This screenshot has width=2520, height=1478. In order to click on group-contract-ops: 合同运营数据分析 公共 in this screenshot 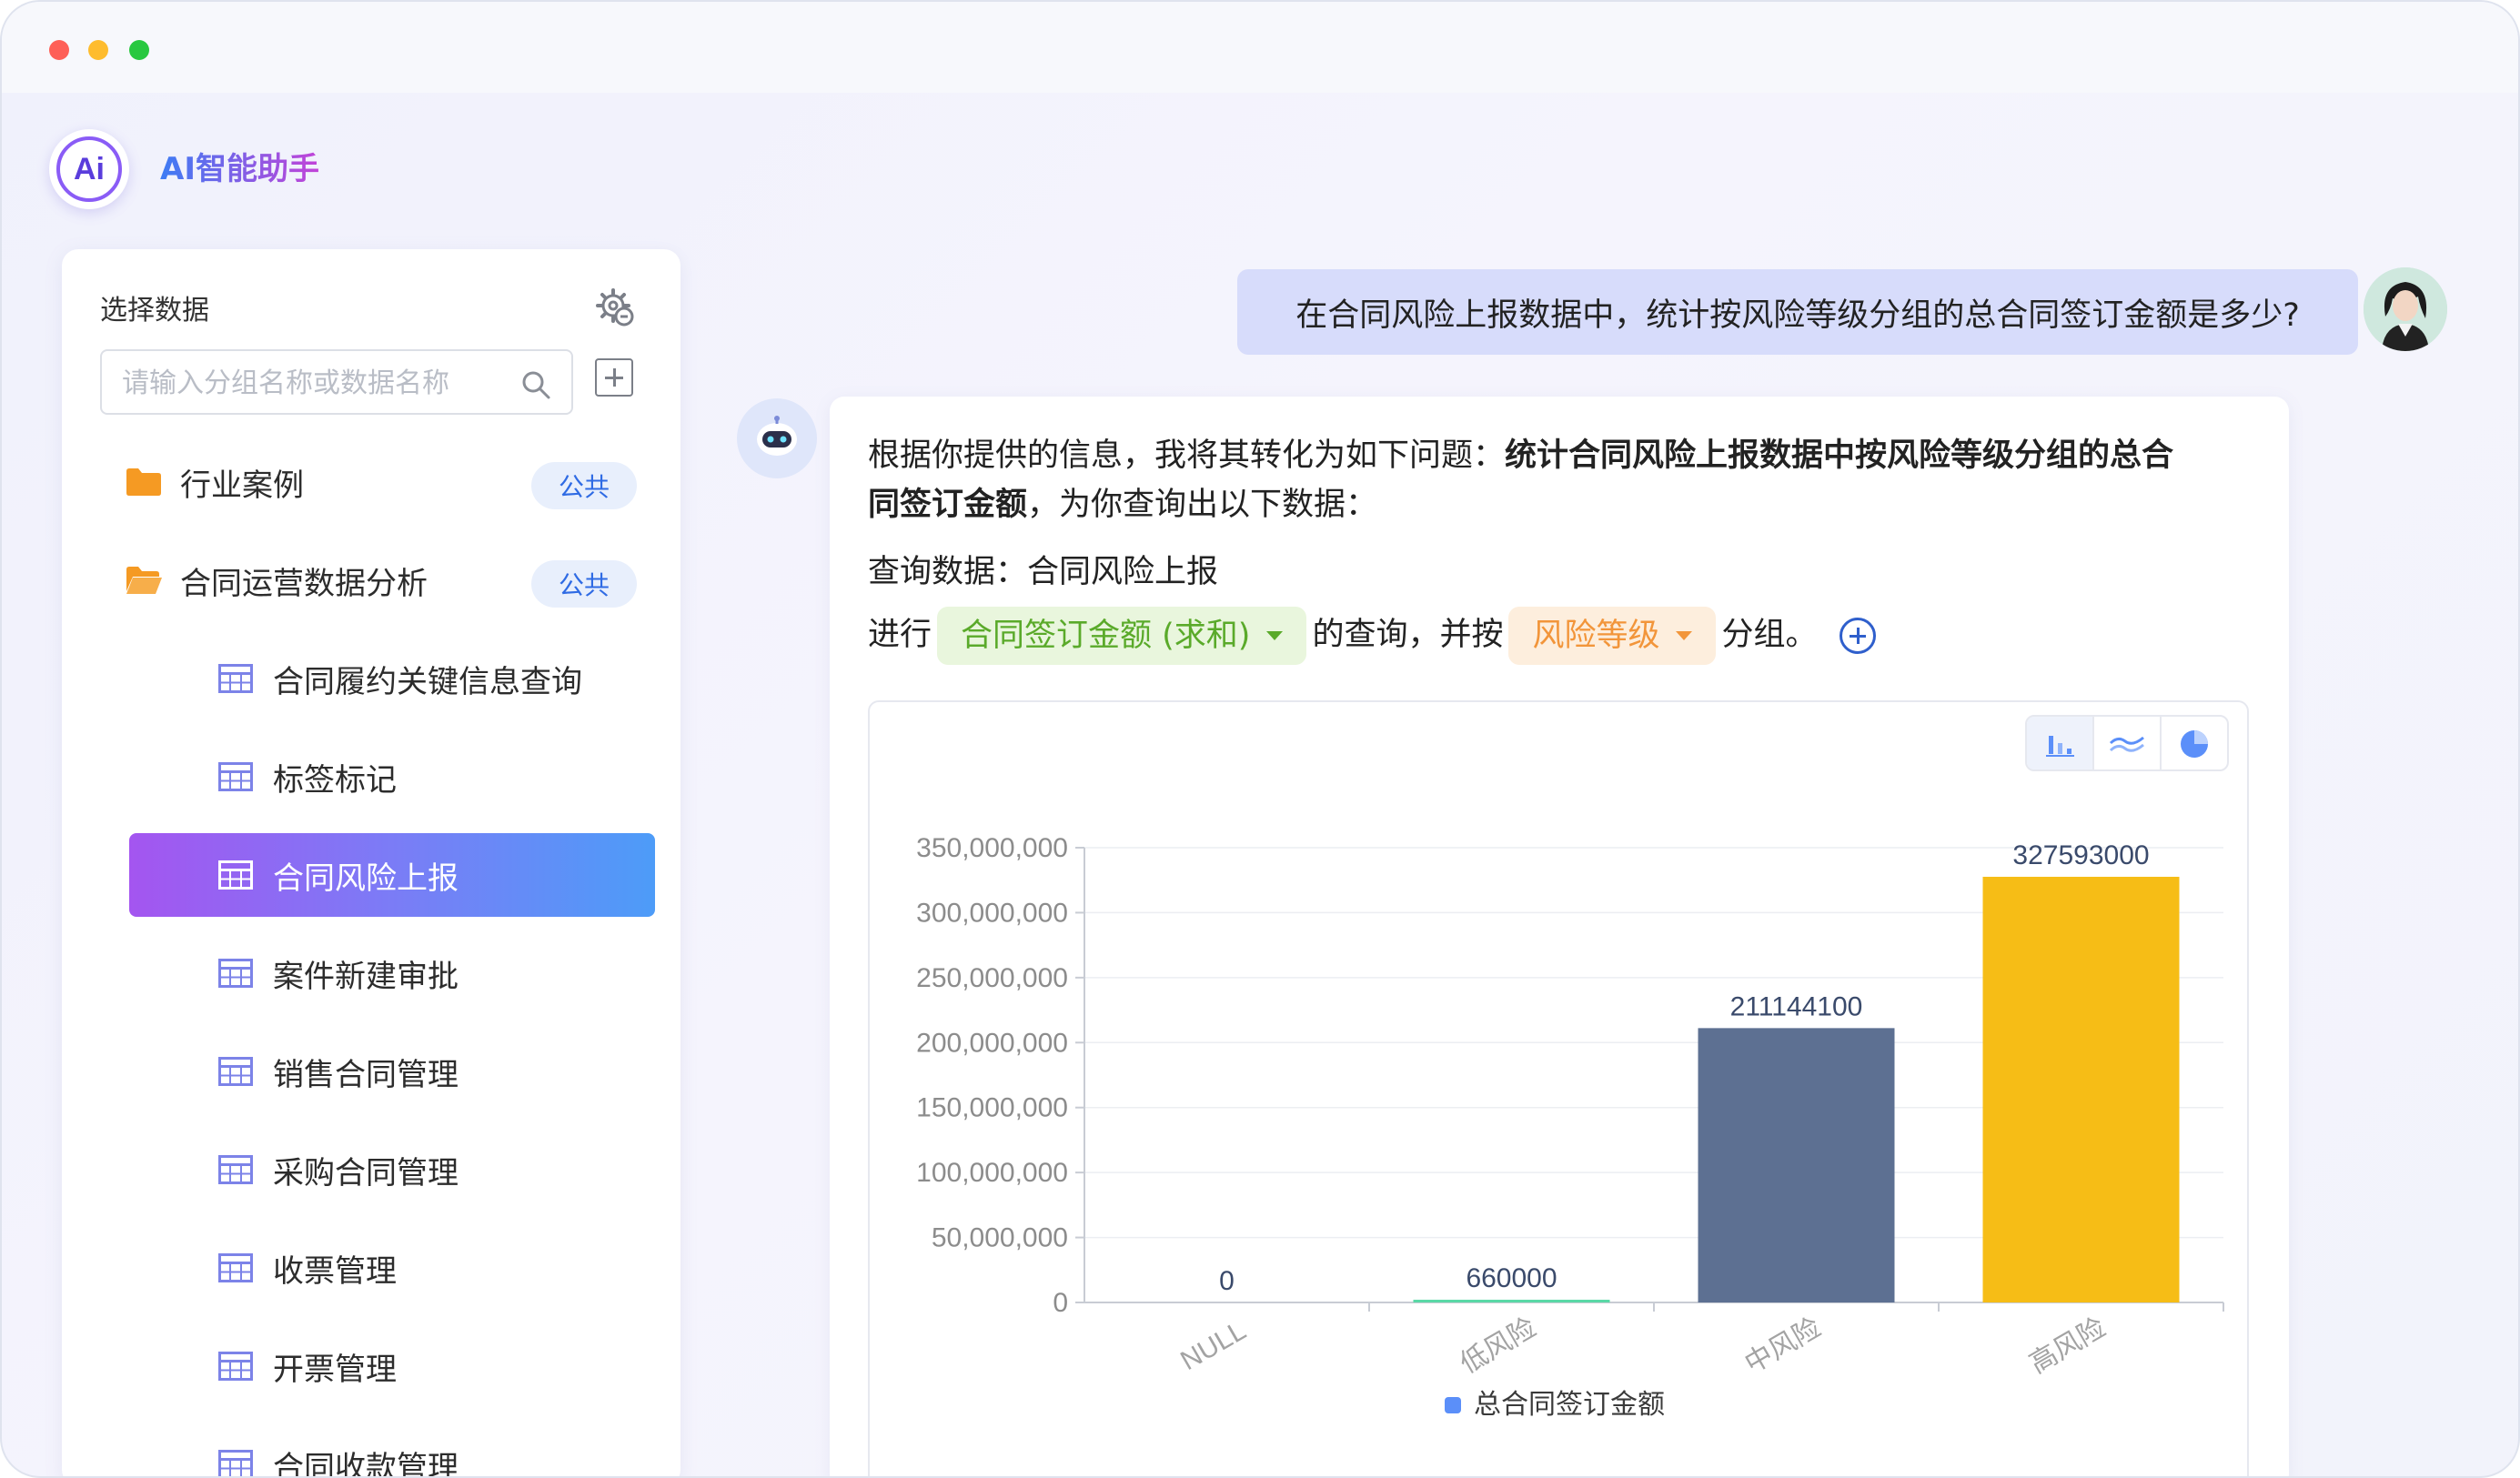, I will do `click(382, 580)`.